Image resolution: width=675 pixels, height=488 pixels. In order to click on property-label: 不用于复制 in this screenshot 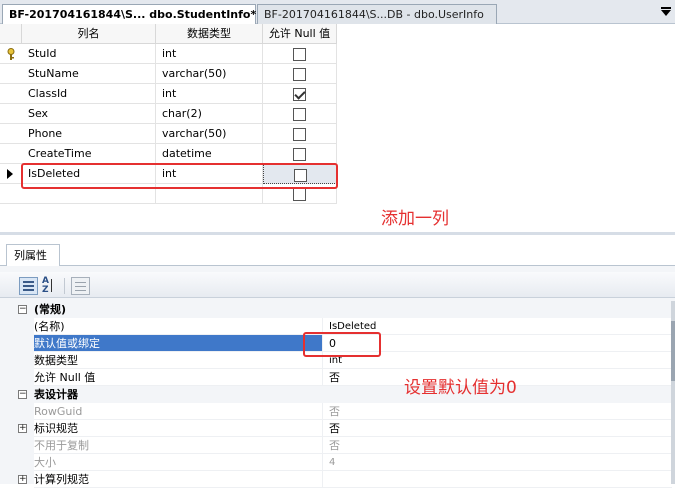, I will do `click(178, 445)`.